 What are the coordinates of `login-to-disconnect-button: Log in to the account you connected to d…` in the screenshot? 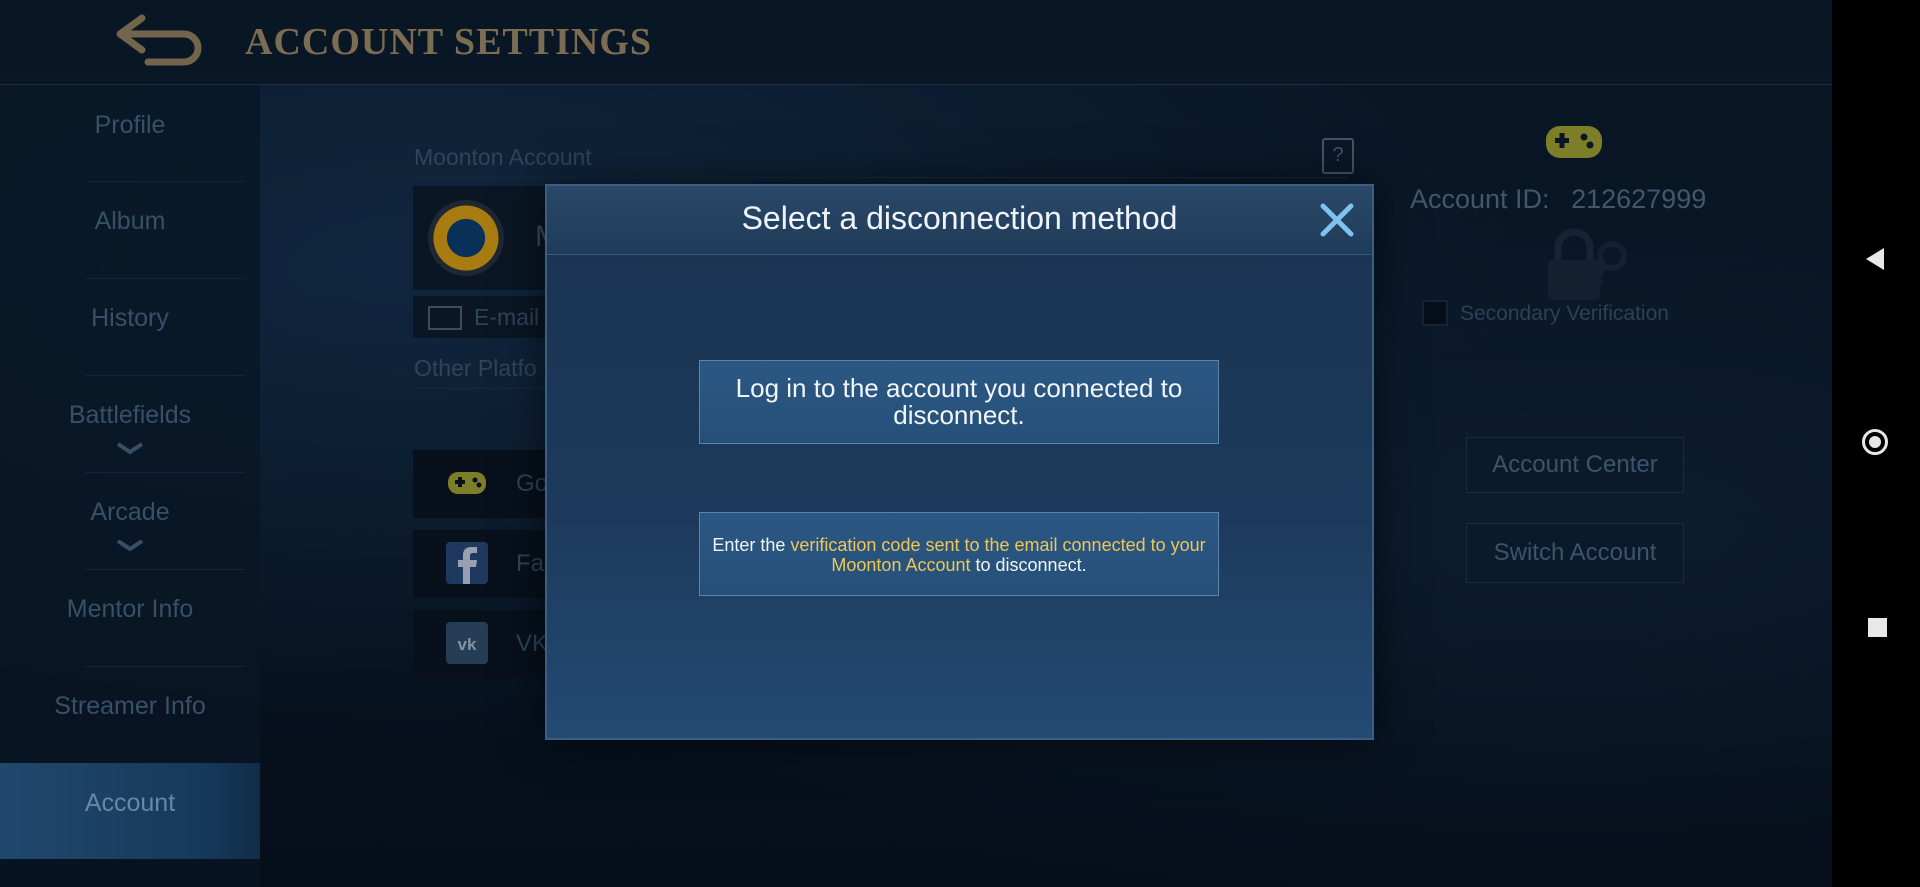 It's located at (959, 402).